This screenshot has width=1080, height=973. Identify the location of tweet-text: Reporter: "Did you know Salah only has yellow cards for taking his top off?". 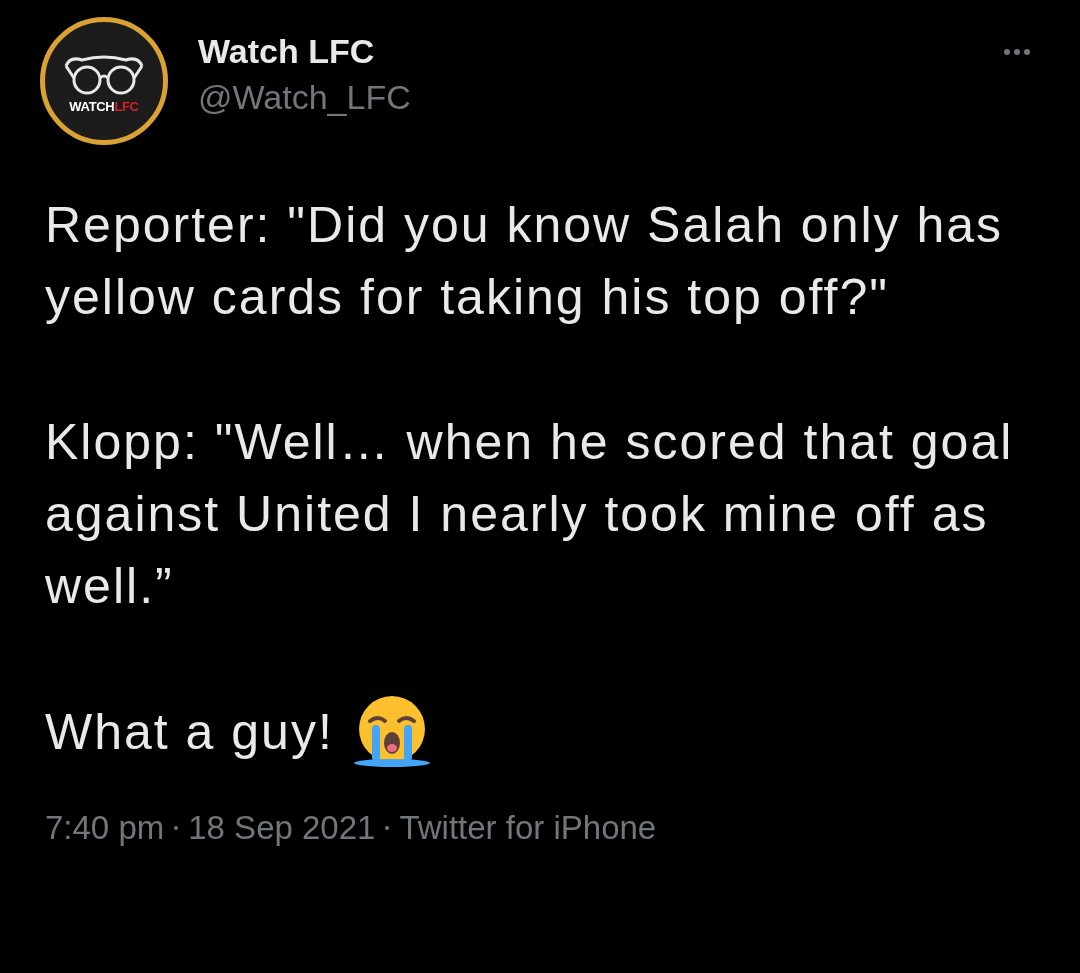
(525, 261).